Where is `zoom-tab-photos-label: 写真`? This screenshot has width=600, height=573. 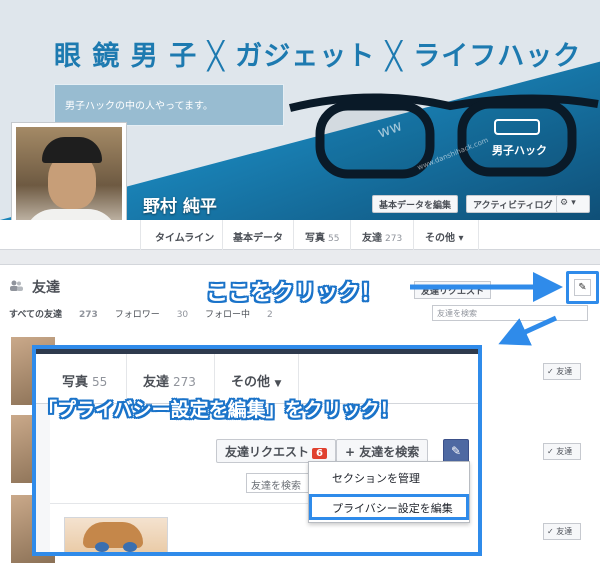 zoom-tab-photos-label: 写真 is located at coordinates (75, 382).